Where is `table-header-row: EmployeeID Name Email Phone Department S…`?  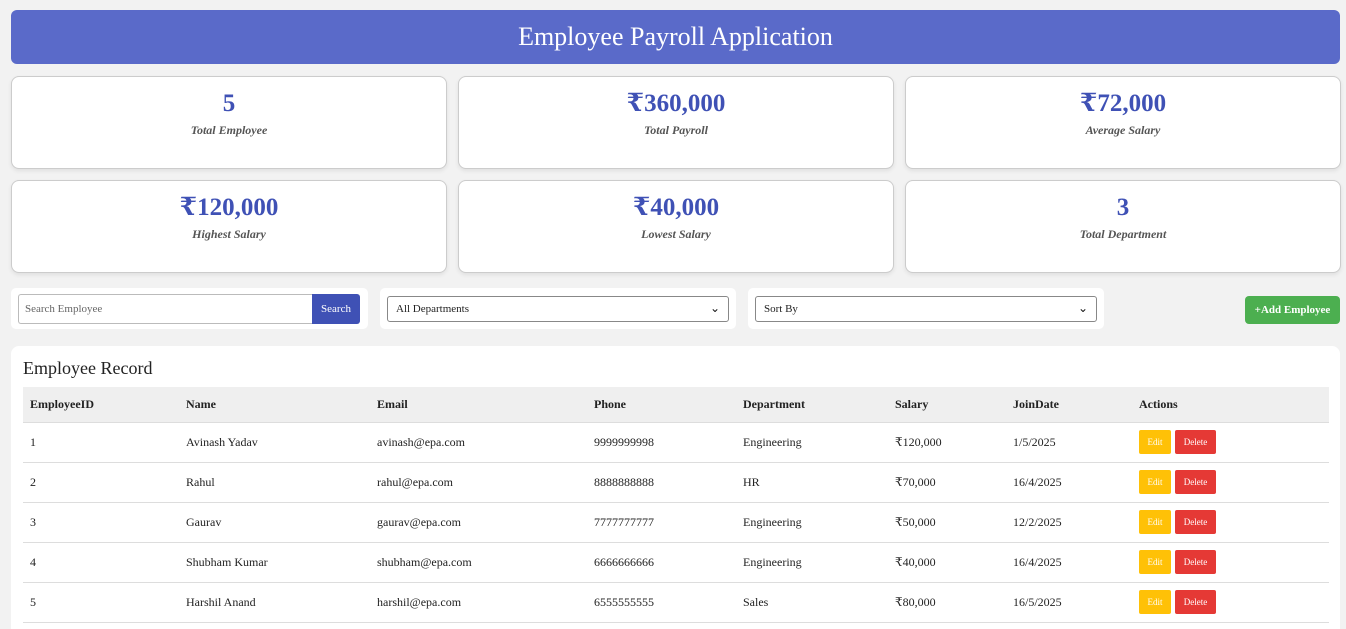 table-header-row: EmployeeID Name Email Phone Department S… is located at coordinates (676, 405).